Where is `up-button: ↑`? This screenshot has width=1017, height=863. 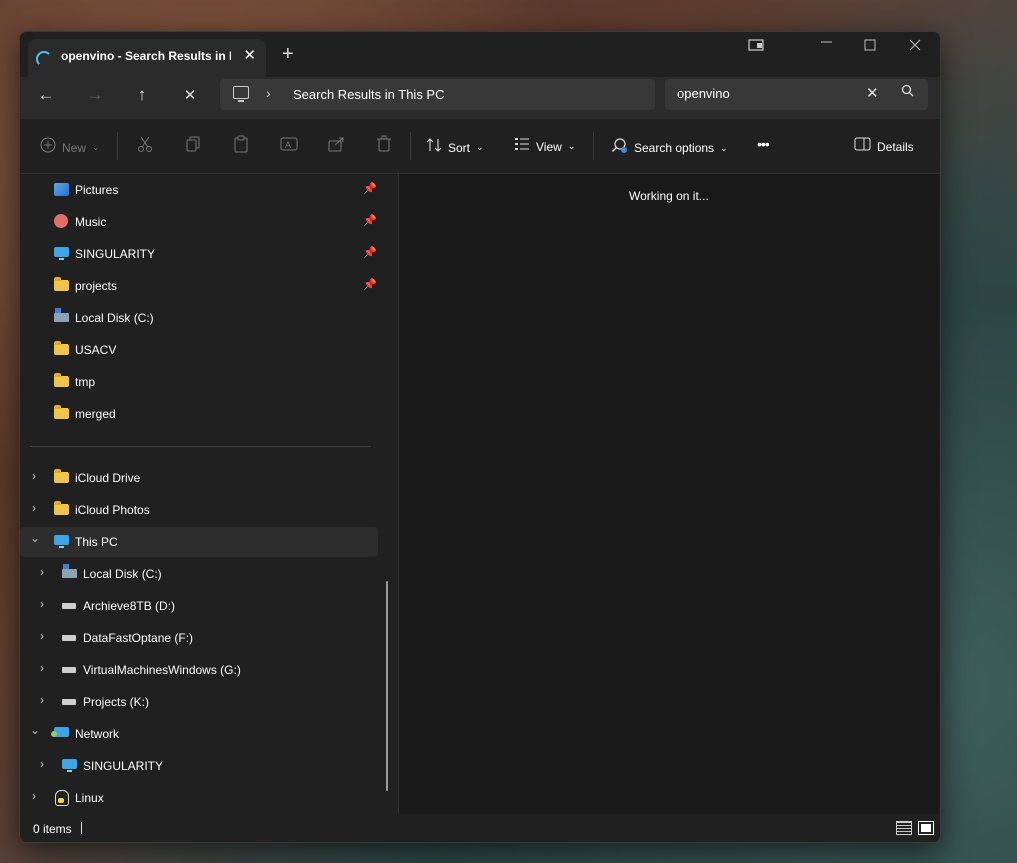 up-button: ↑ is located at coordinates (142, 95).